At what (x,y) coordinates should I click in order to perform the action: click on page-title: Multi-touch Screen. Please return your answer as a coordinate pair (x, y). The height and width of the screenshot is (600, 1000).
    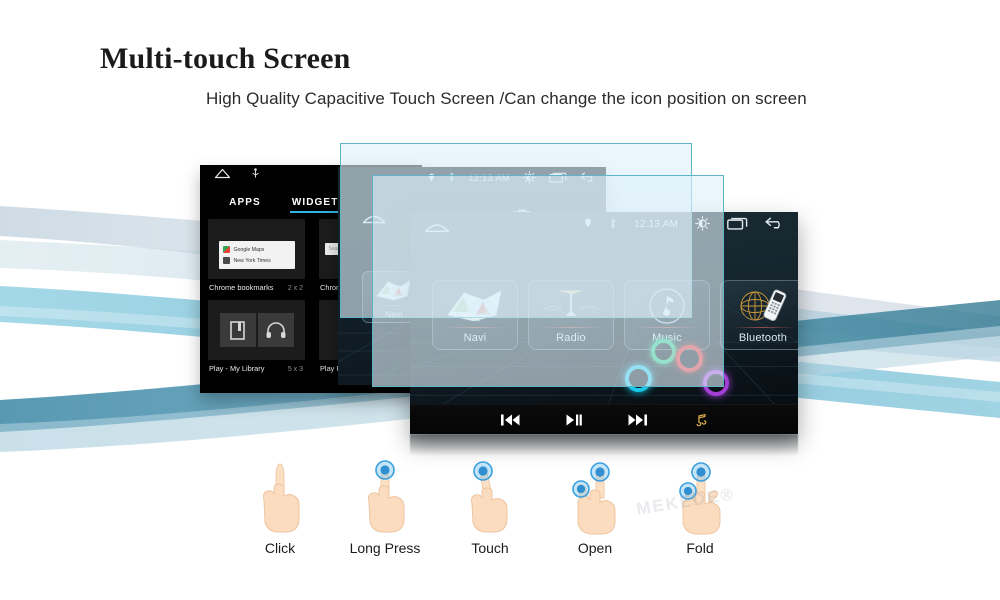
    Looking at the image, I should click on (225, 58).